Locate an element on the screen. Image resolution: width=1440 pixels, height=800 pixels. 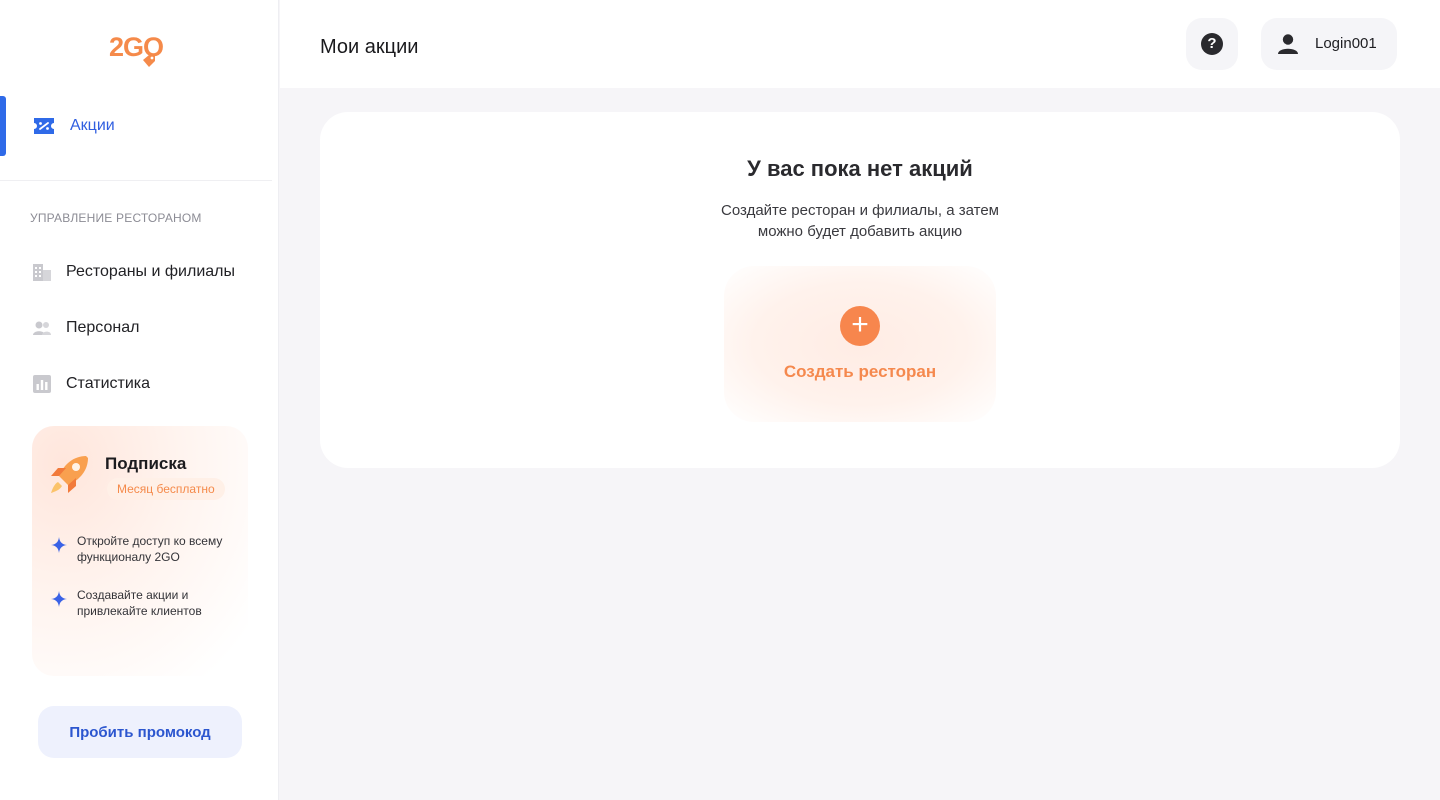
sidebar-item-restaurants: Рестораны и филиалы is located at coordinates (136, 272).